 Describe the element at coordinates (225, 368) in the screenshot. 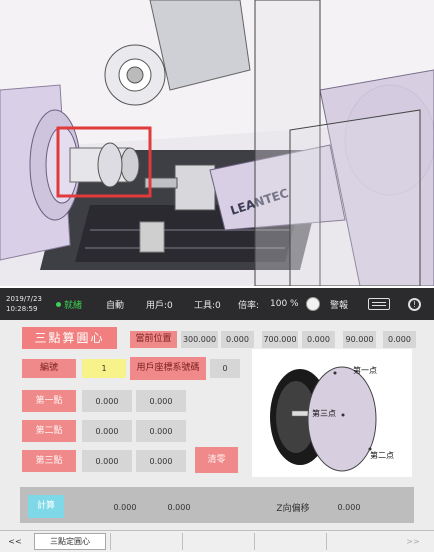

I see `user-coord-field: 0` at that location.